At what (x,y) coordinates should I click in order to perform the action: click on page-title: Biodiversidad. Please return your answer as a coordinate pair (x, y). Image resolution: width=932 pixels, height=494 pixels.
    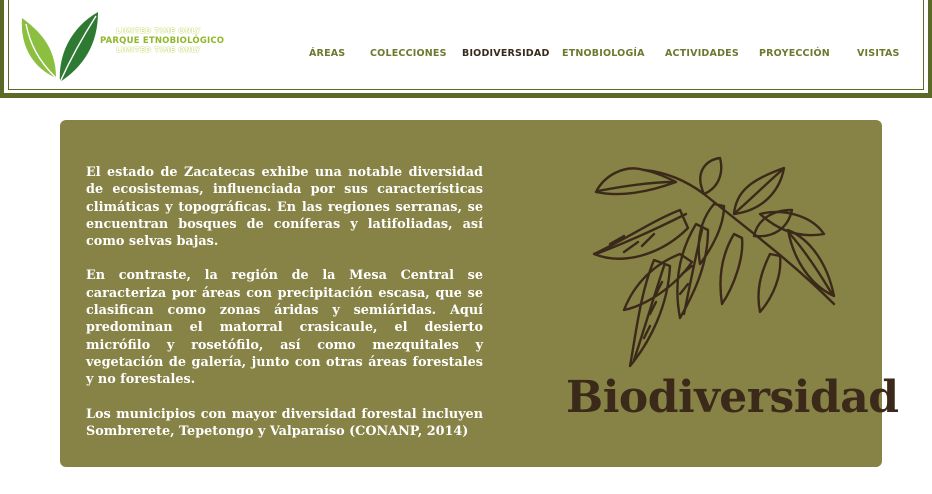
    Looking at the image, I should click on (732, 397).